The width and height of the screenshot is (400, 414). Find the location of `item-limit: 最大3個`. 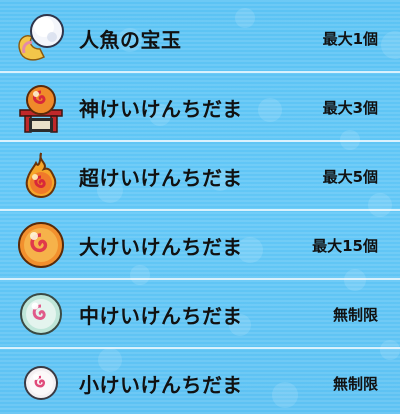

item-limit: 最大3個 is located at coordinates (350, 107).